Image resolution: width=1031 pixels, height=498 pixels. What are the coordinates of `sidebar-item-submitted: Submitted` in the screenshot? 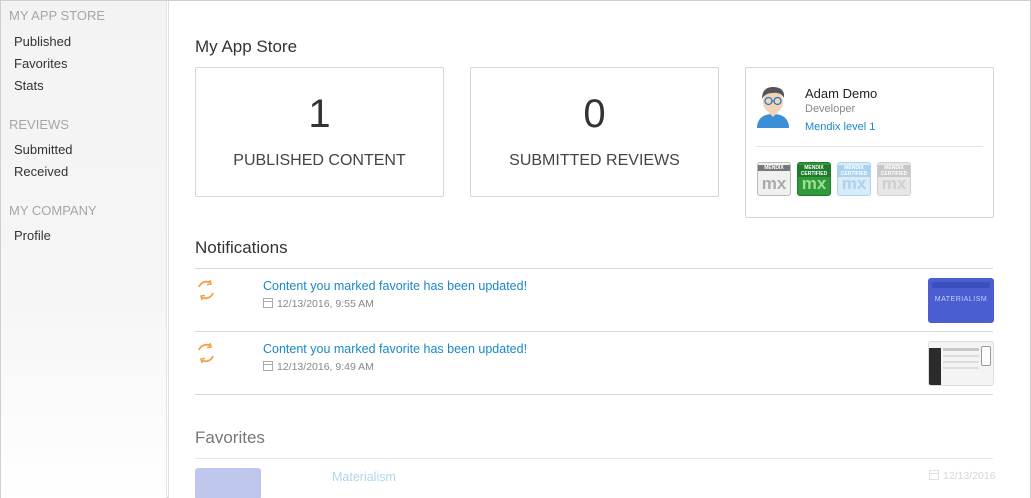 It's located at (37, 150).